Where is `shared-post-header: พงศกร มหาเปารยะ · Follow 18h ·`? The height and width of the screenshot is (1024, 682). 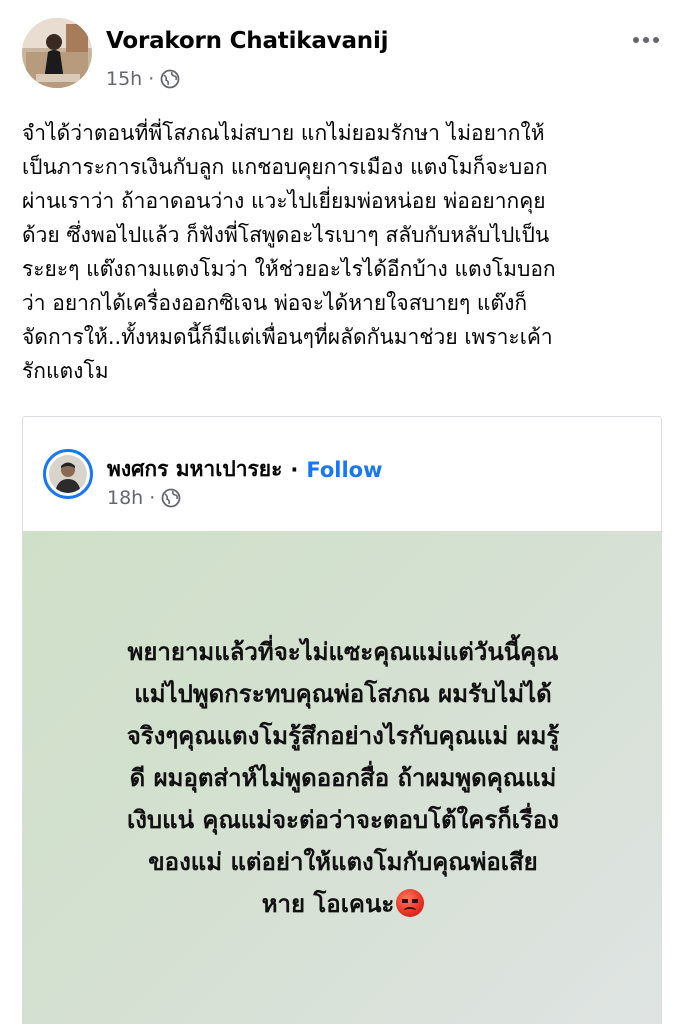 shared-post-header: พงศกร มหาเปารยะ · Follow 18h · is located at coordinates (342, 474).